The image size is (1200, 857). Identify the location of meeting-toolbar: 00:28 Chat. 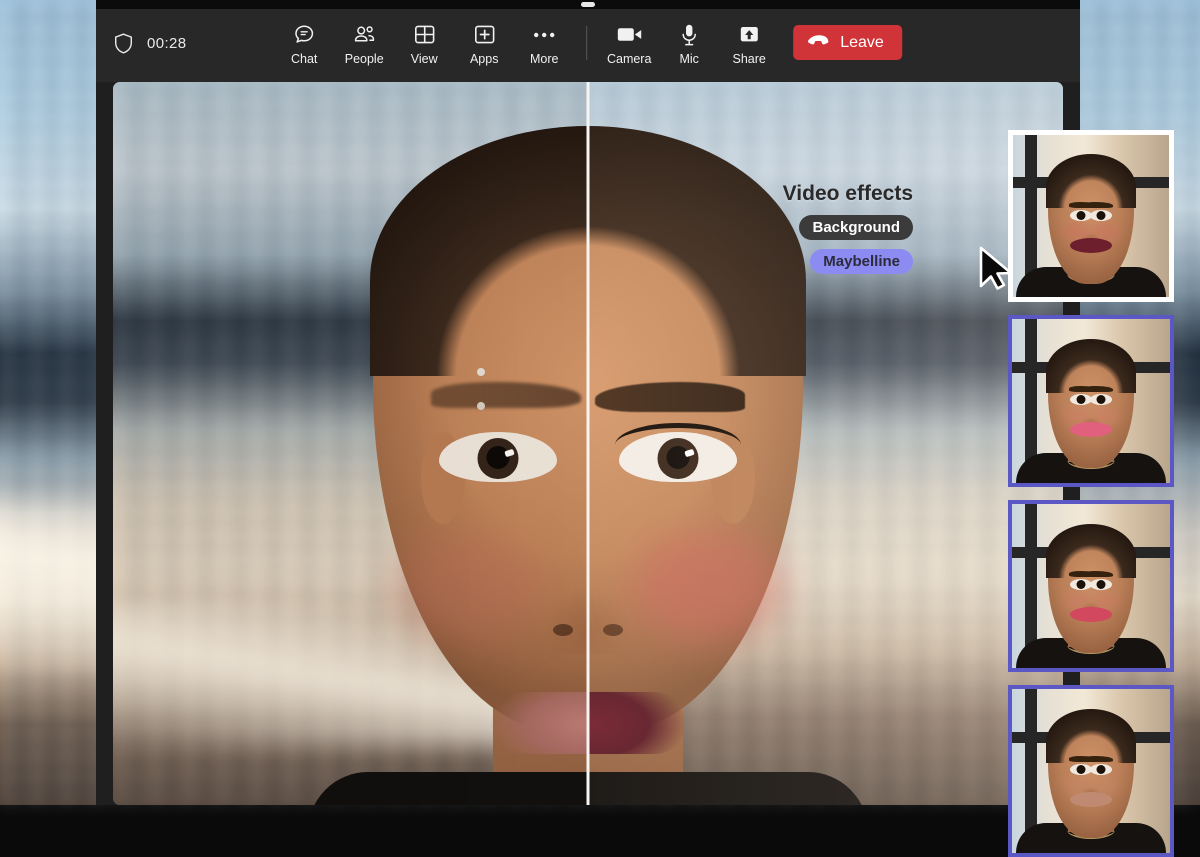
(588, 45).